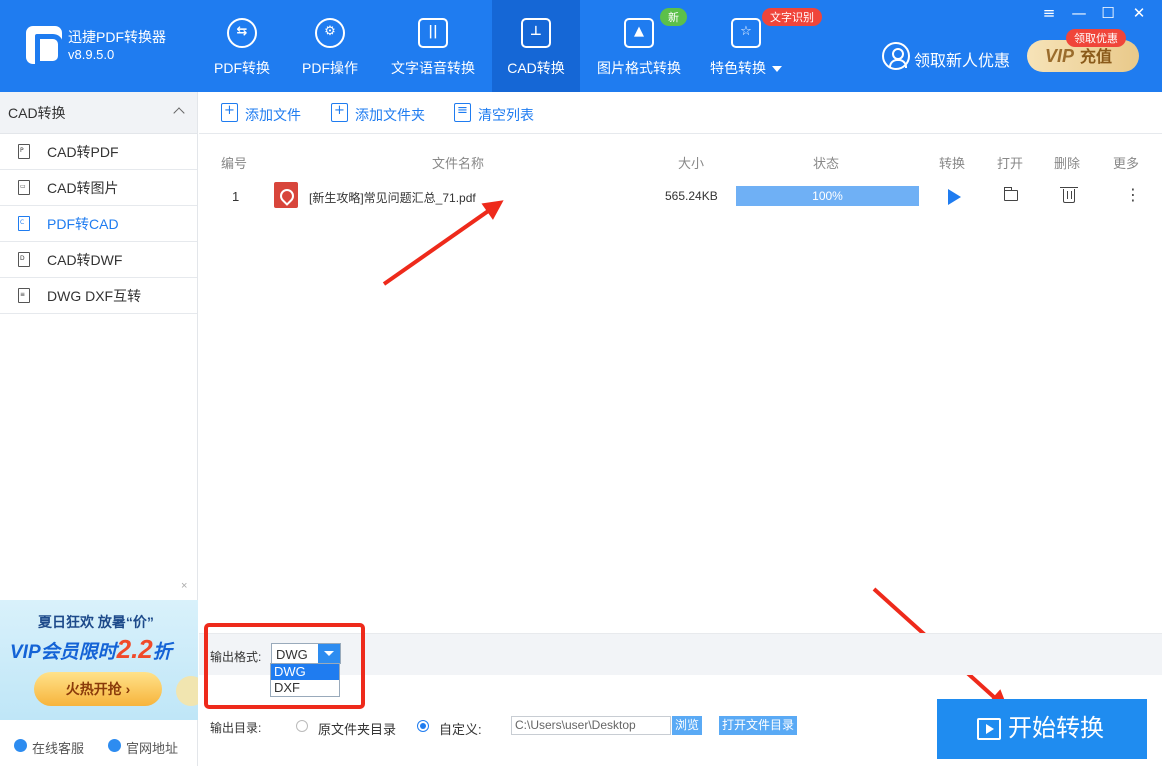 This screenshot has height=766, width=1162. Describe the element at coordinates (20, 745) in the screenshot. I see `headset-icon` at that location.